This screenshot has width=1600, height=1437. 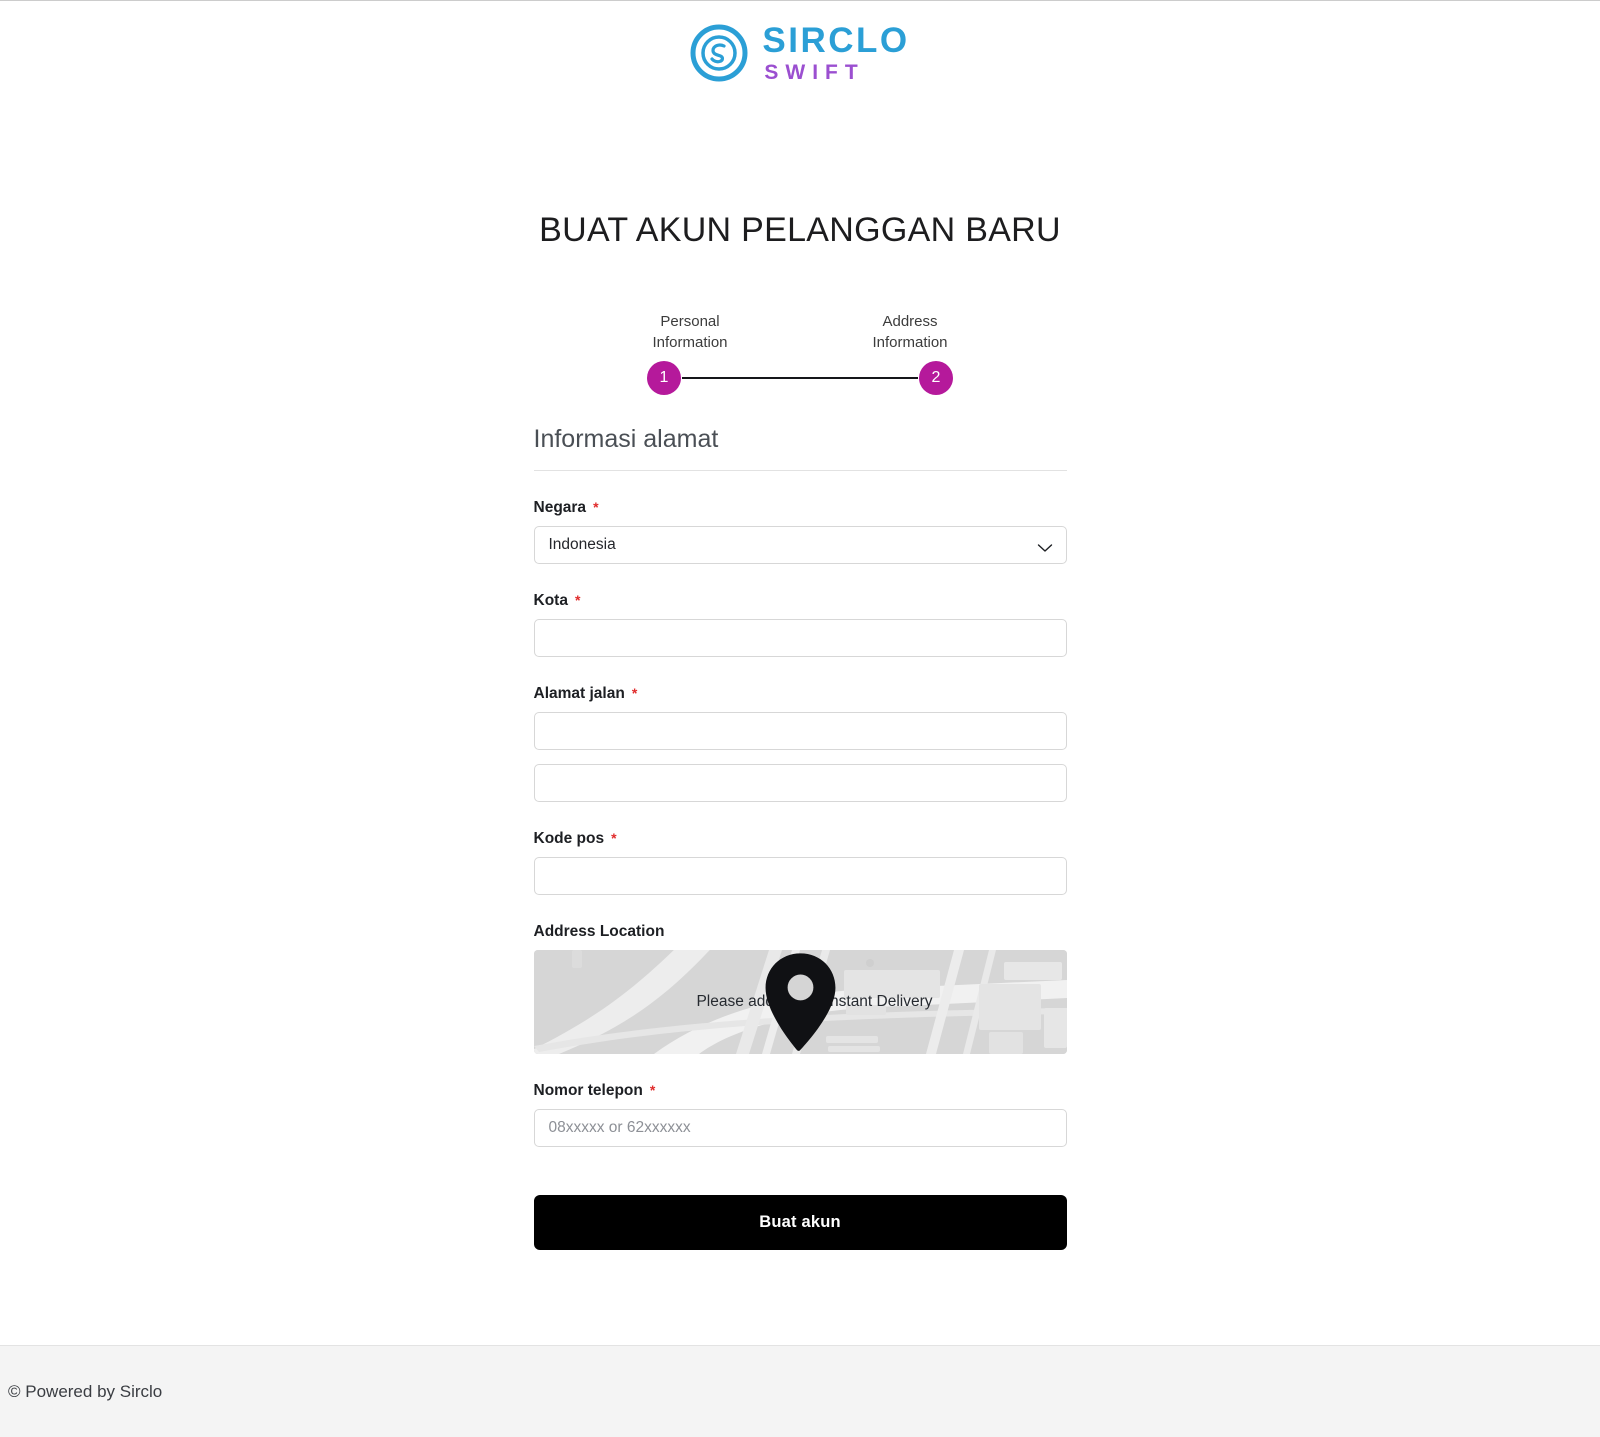 I want to click on street-address-line2-input, so click(x=800, y=782).